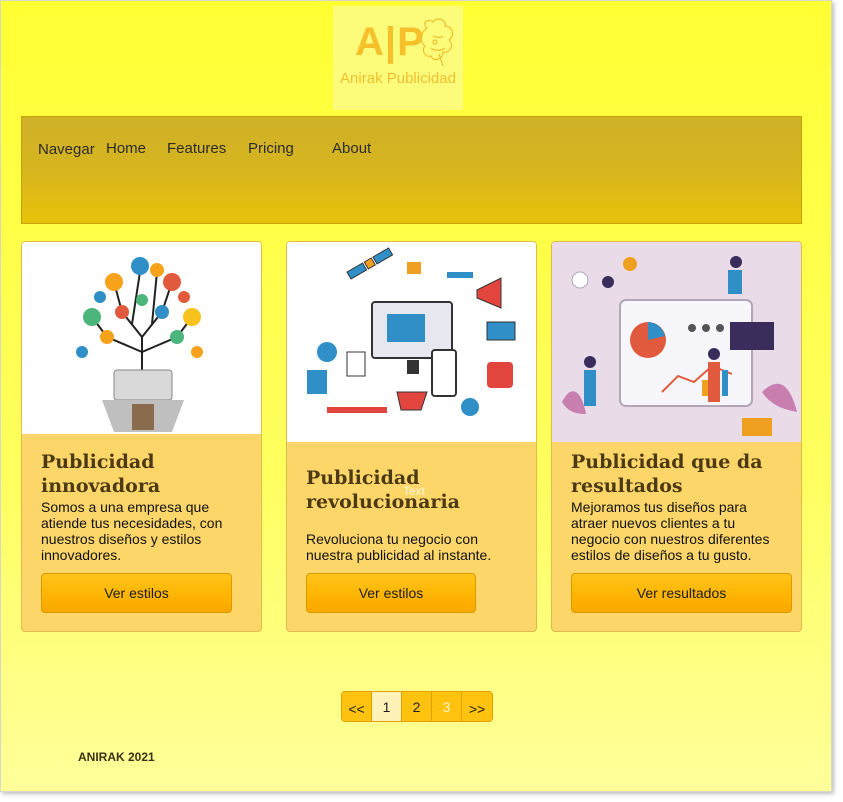 The height and width of the screenshot is (802, 843). Describe the element at coordinates (357, 706) in the screenshot. I see `pagination-prev: <<` at that location.